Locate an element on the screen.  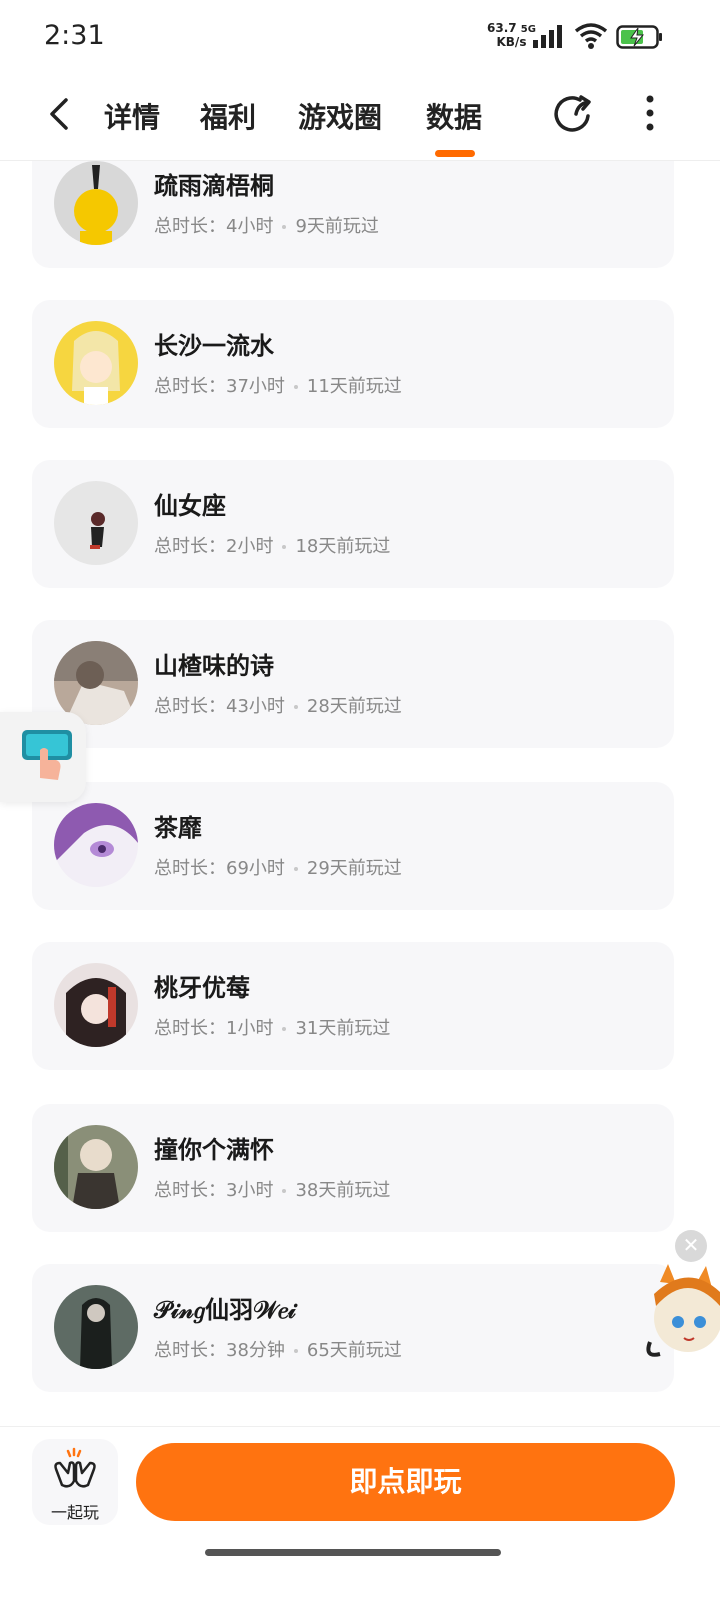
list-item: 撞你个满怀 总时长：3小时 38天前玩过 is located at coordinates (353, 1168).